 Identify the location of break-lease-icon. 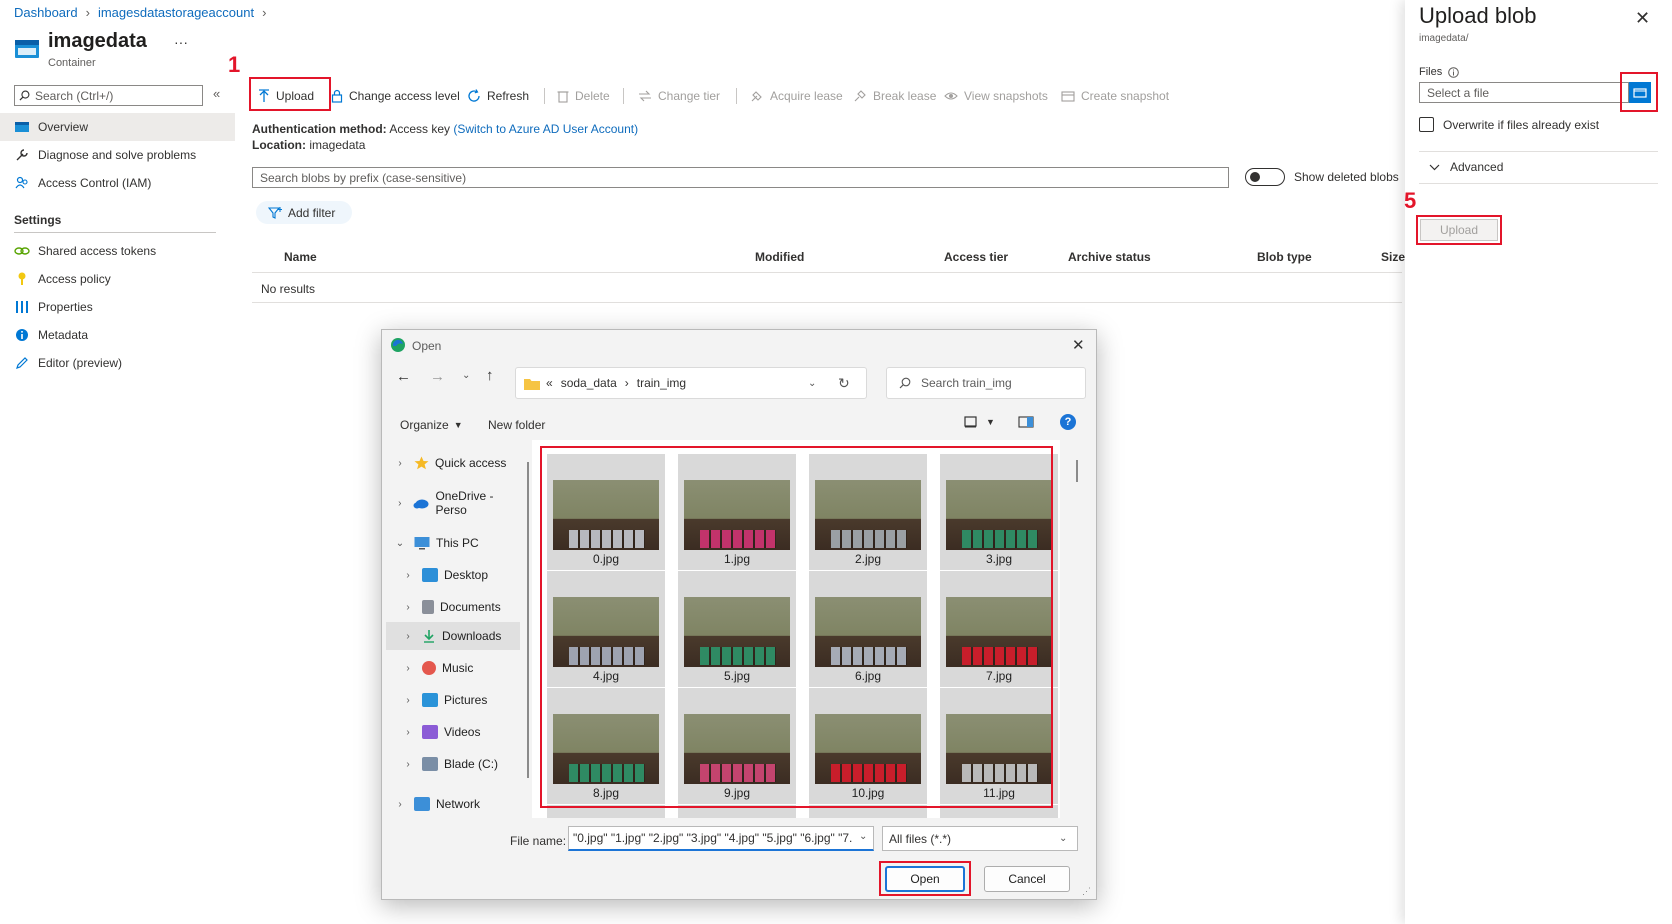
(860, 96).